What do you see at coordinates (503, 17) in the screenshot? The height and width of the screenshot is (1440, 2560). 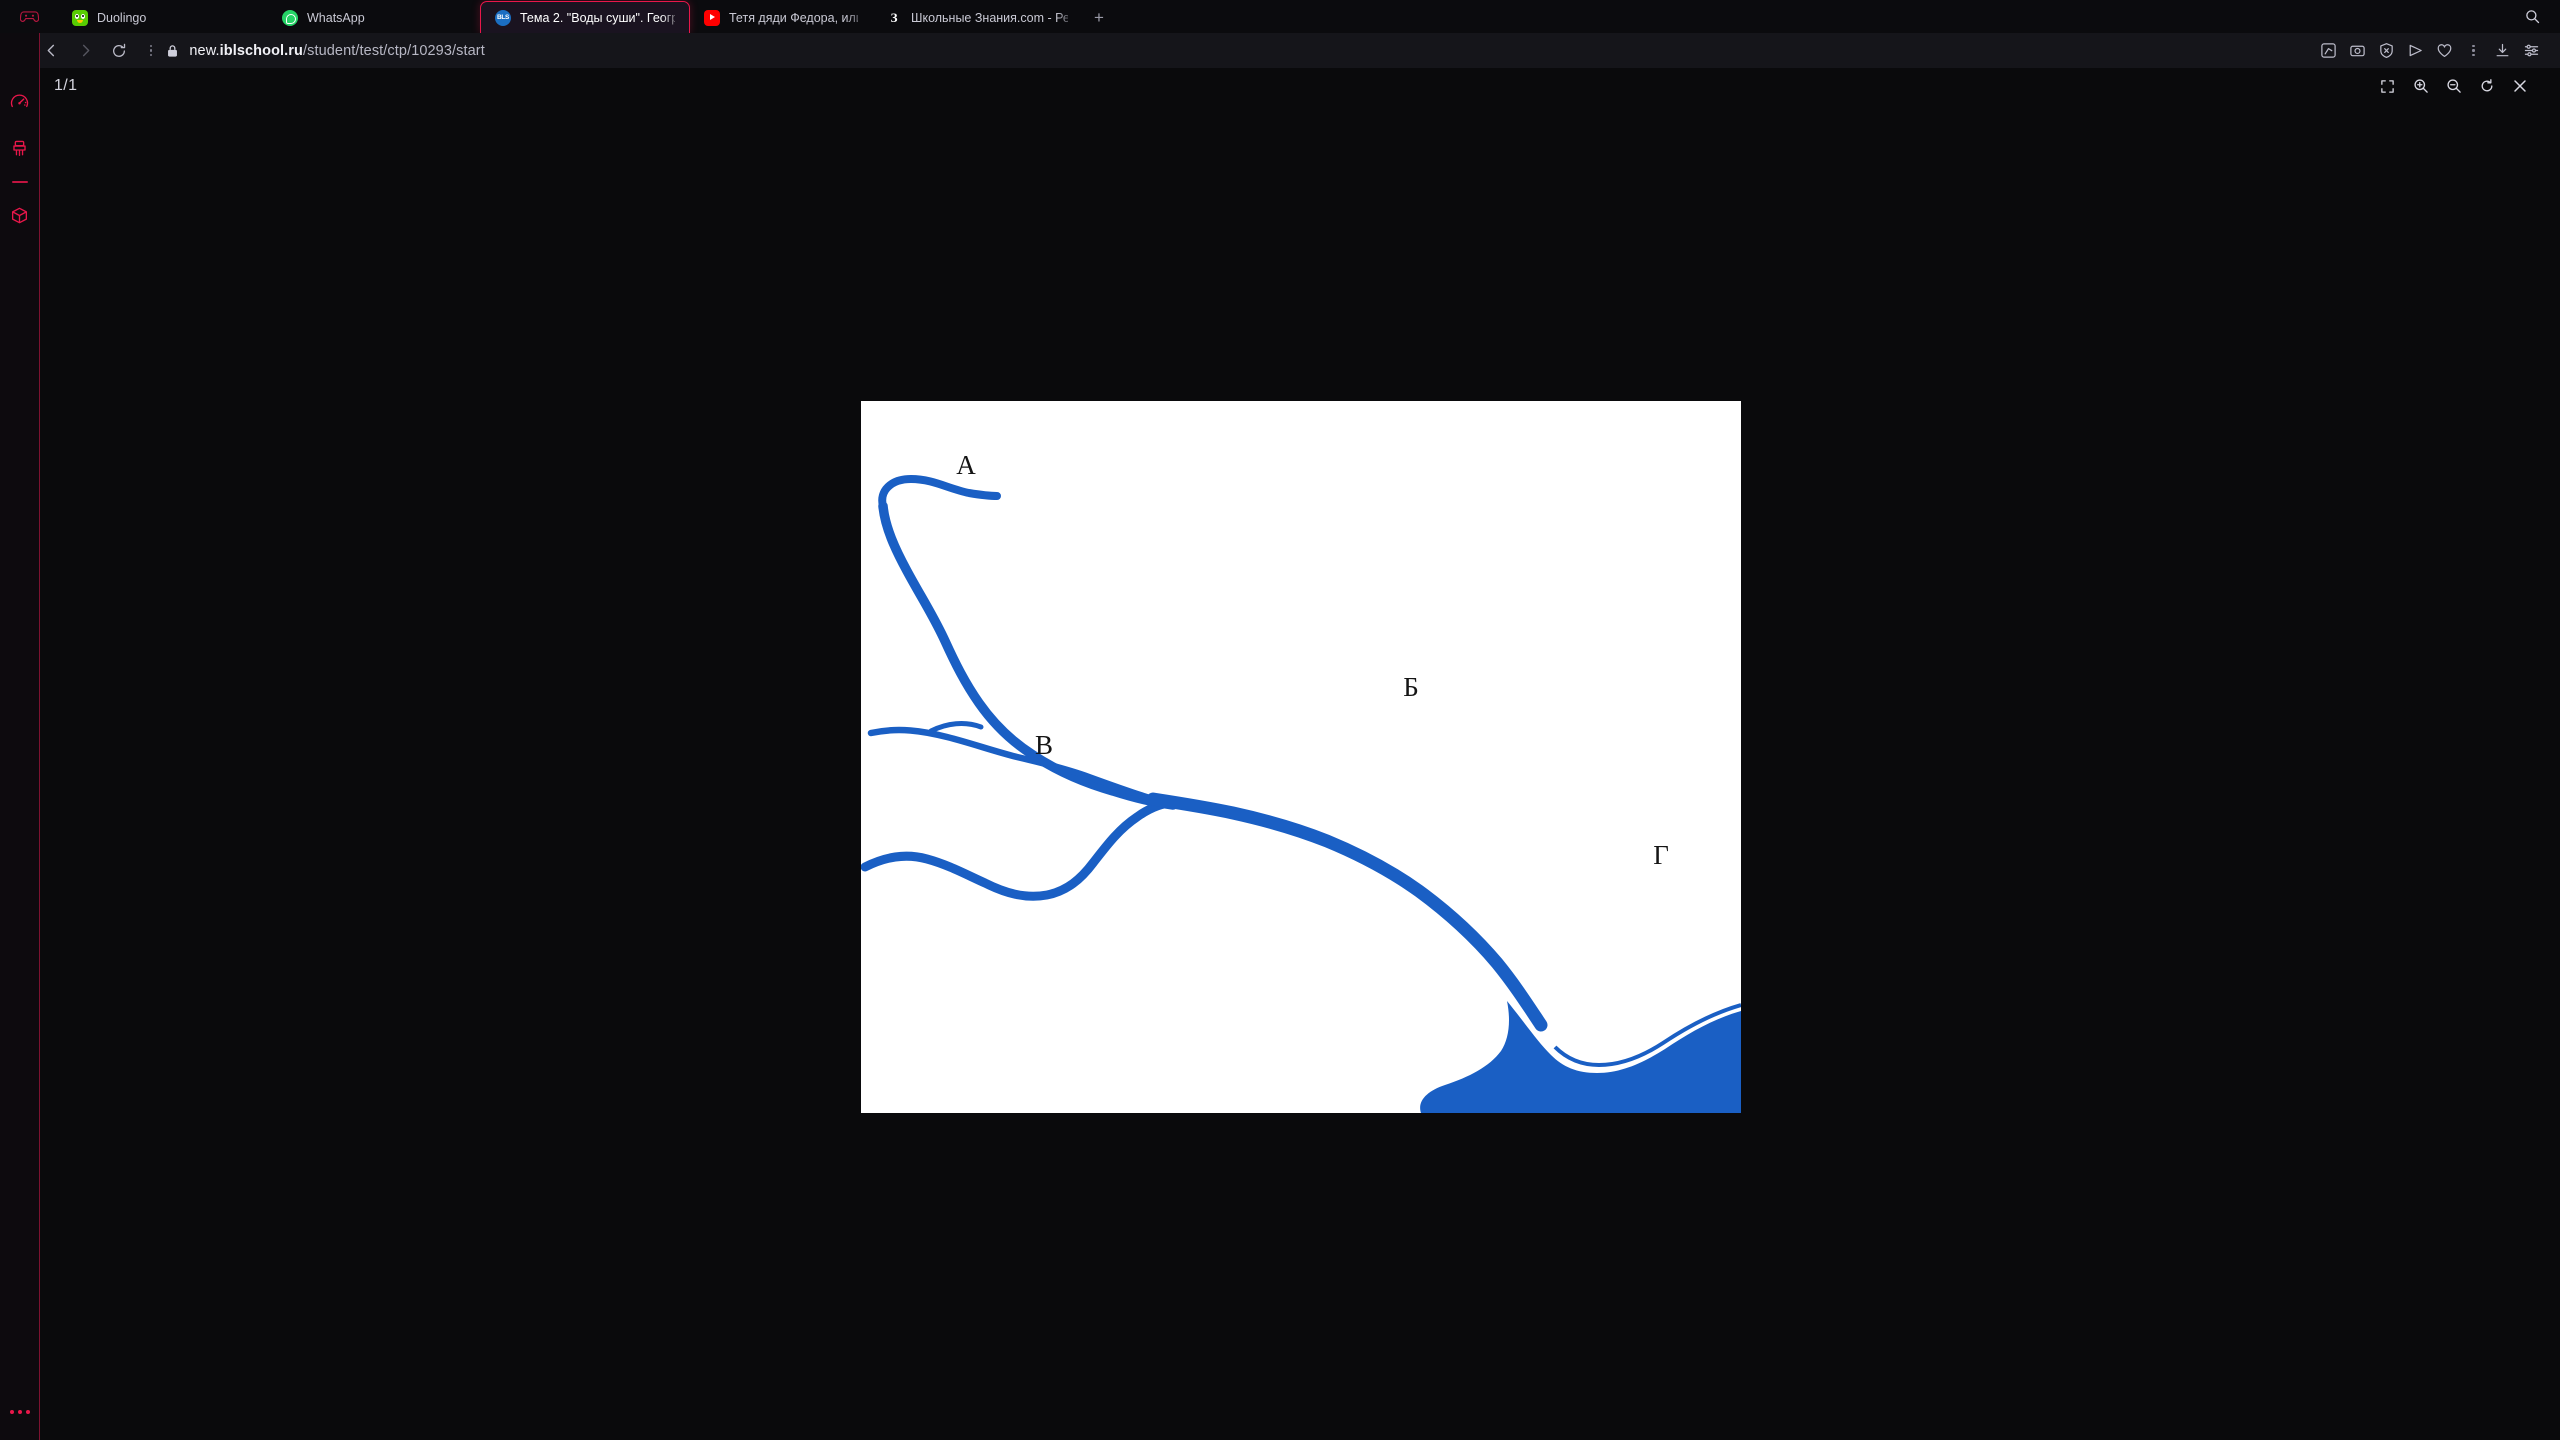 I see `bls-icon: BLS` at bounding box center [503, 17].